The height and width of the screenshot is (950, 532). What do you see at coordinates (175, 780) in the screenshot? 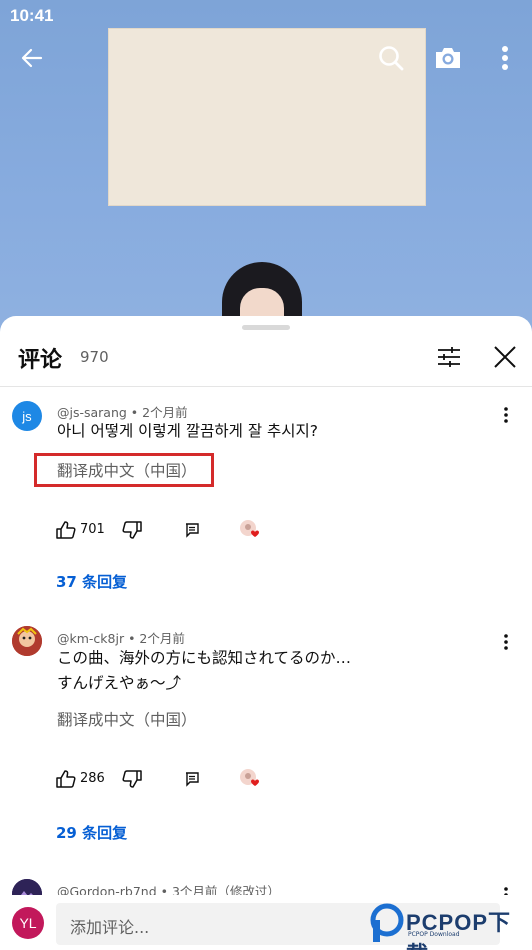
I see `comment-actions: 286` at bounding box center [175, 780].